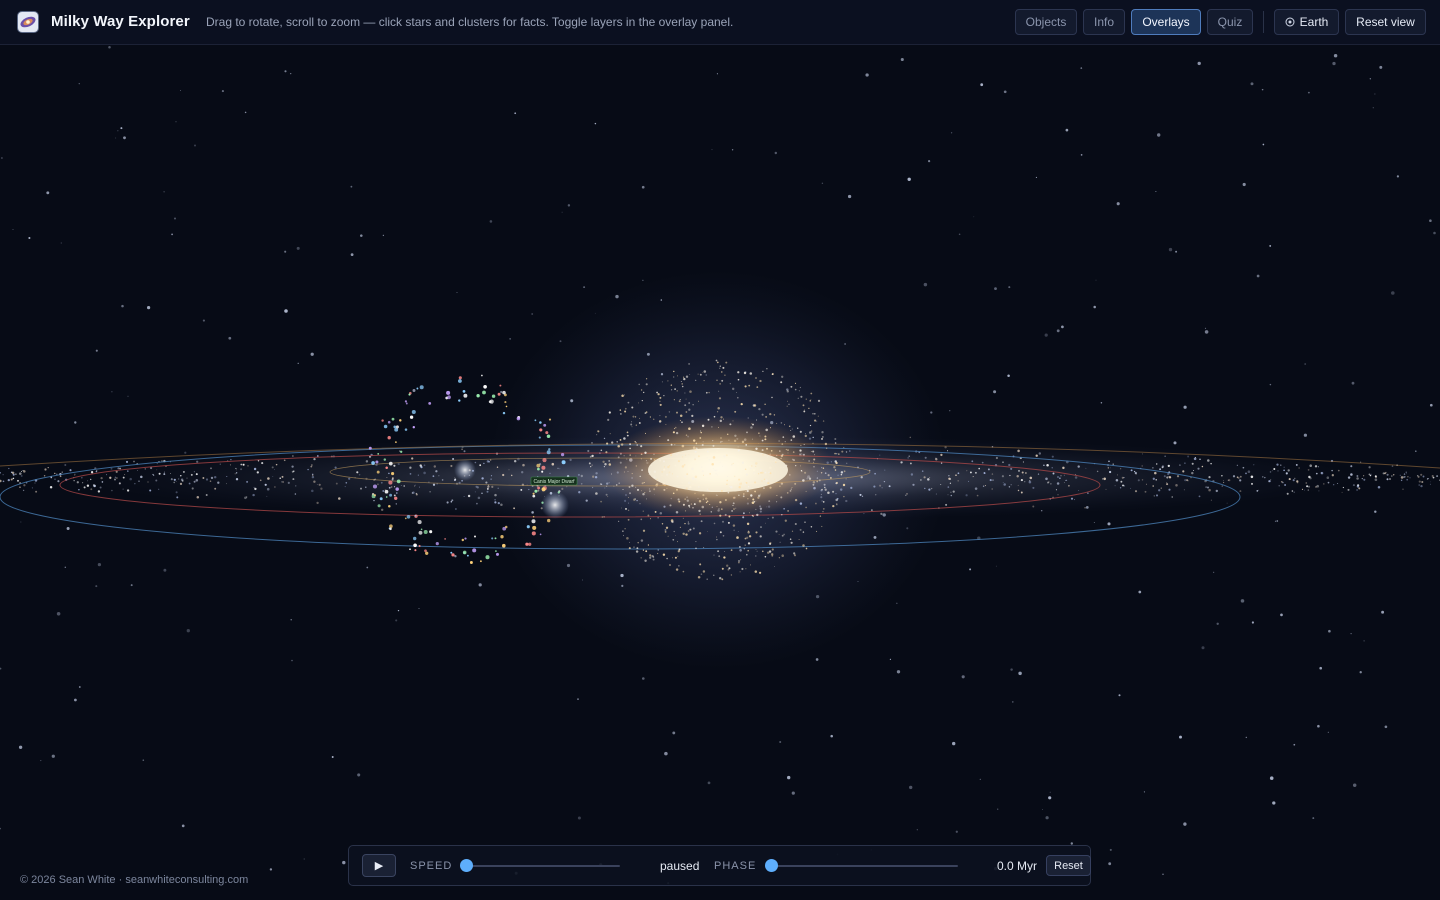 The width and height of the screenshot is (1440, 900). Describe the element at coordinates (465, 470) in the screenshot. I see `stellar-cluster-blob` at that location.